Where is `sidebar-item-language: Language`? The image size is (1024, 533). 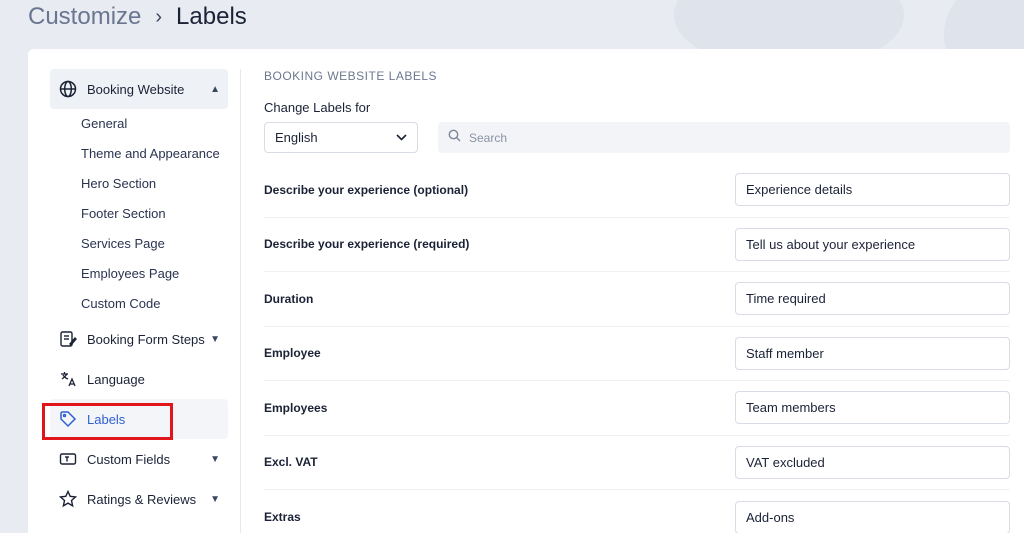
sidebar-item-language: Language is located at coordinates (139, 379).